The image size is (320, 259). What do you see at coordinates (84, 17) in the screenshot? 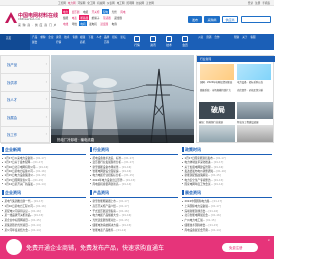
I see `hot-keyword-link: 断路器` at bounding box center [84, 17].